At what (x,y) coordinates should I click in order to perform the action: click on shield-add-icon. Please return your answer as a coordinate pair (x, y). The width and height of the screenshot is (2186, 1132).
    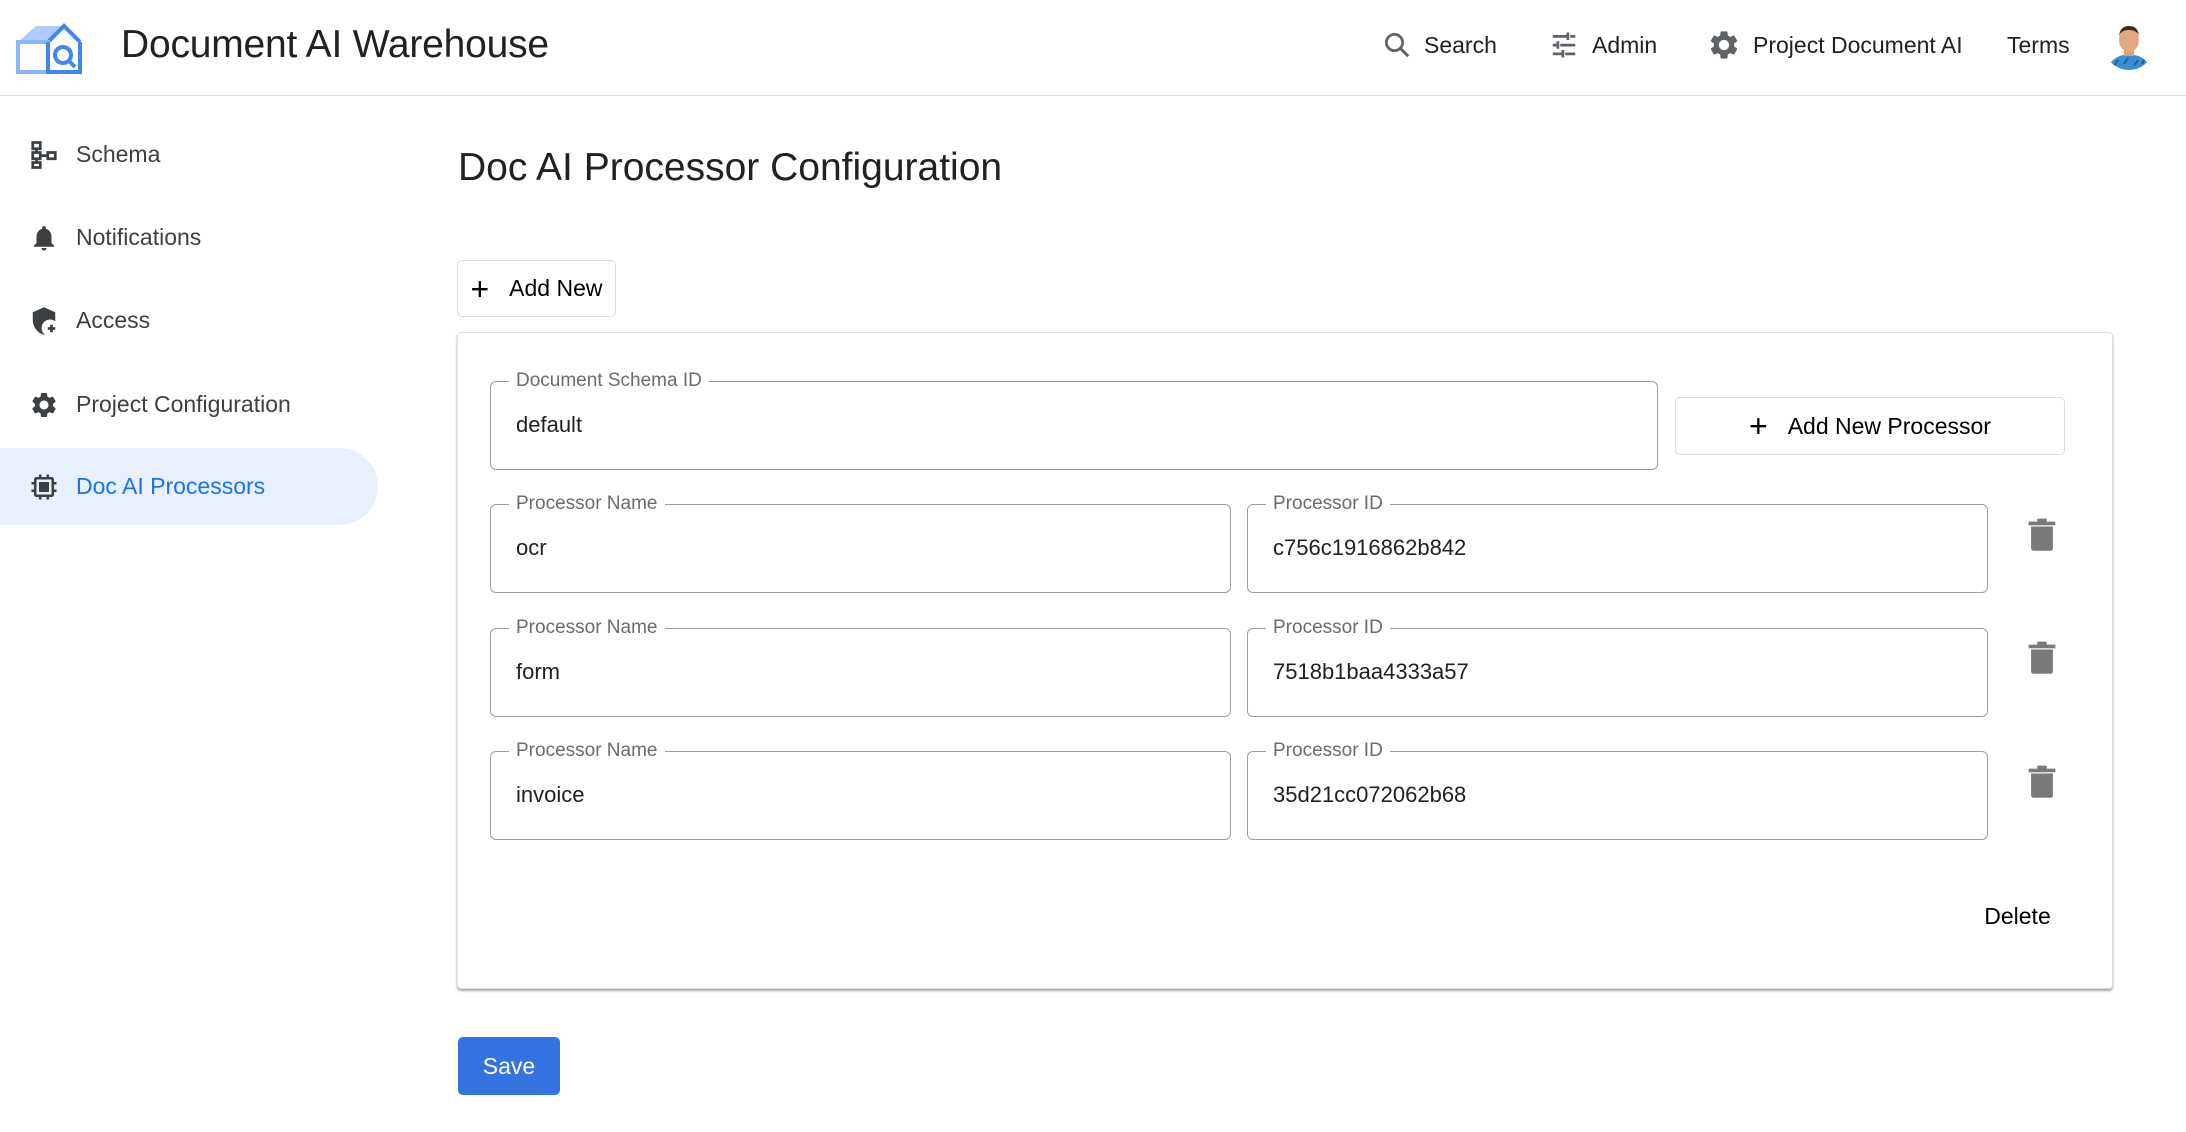
    Looking at the image, I should click on (44, 321).